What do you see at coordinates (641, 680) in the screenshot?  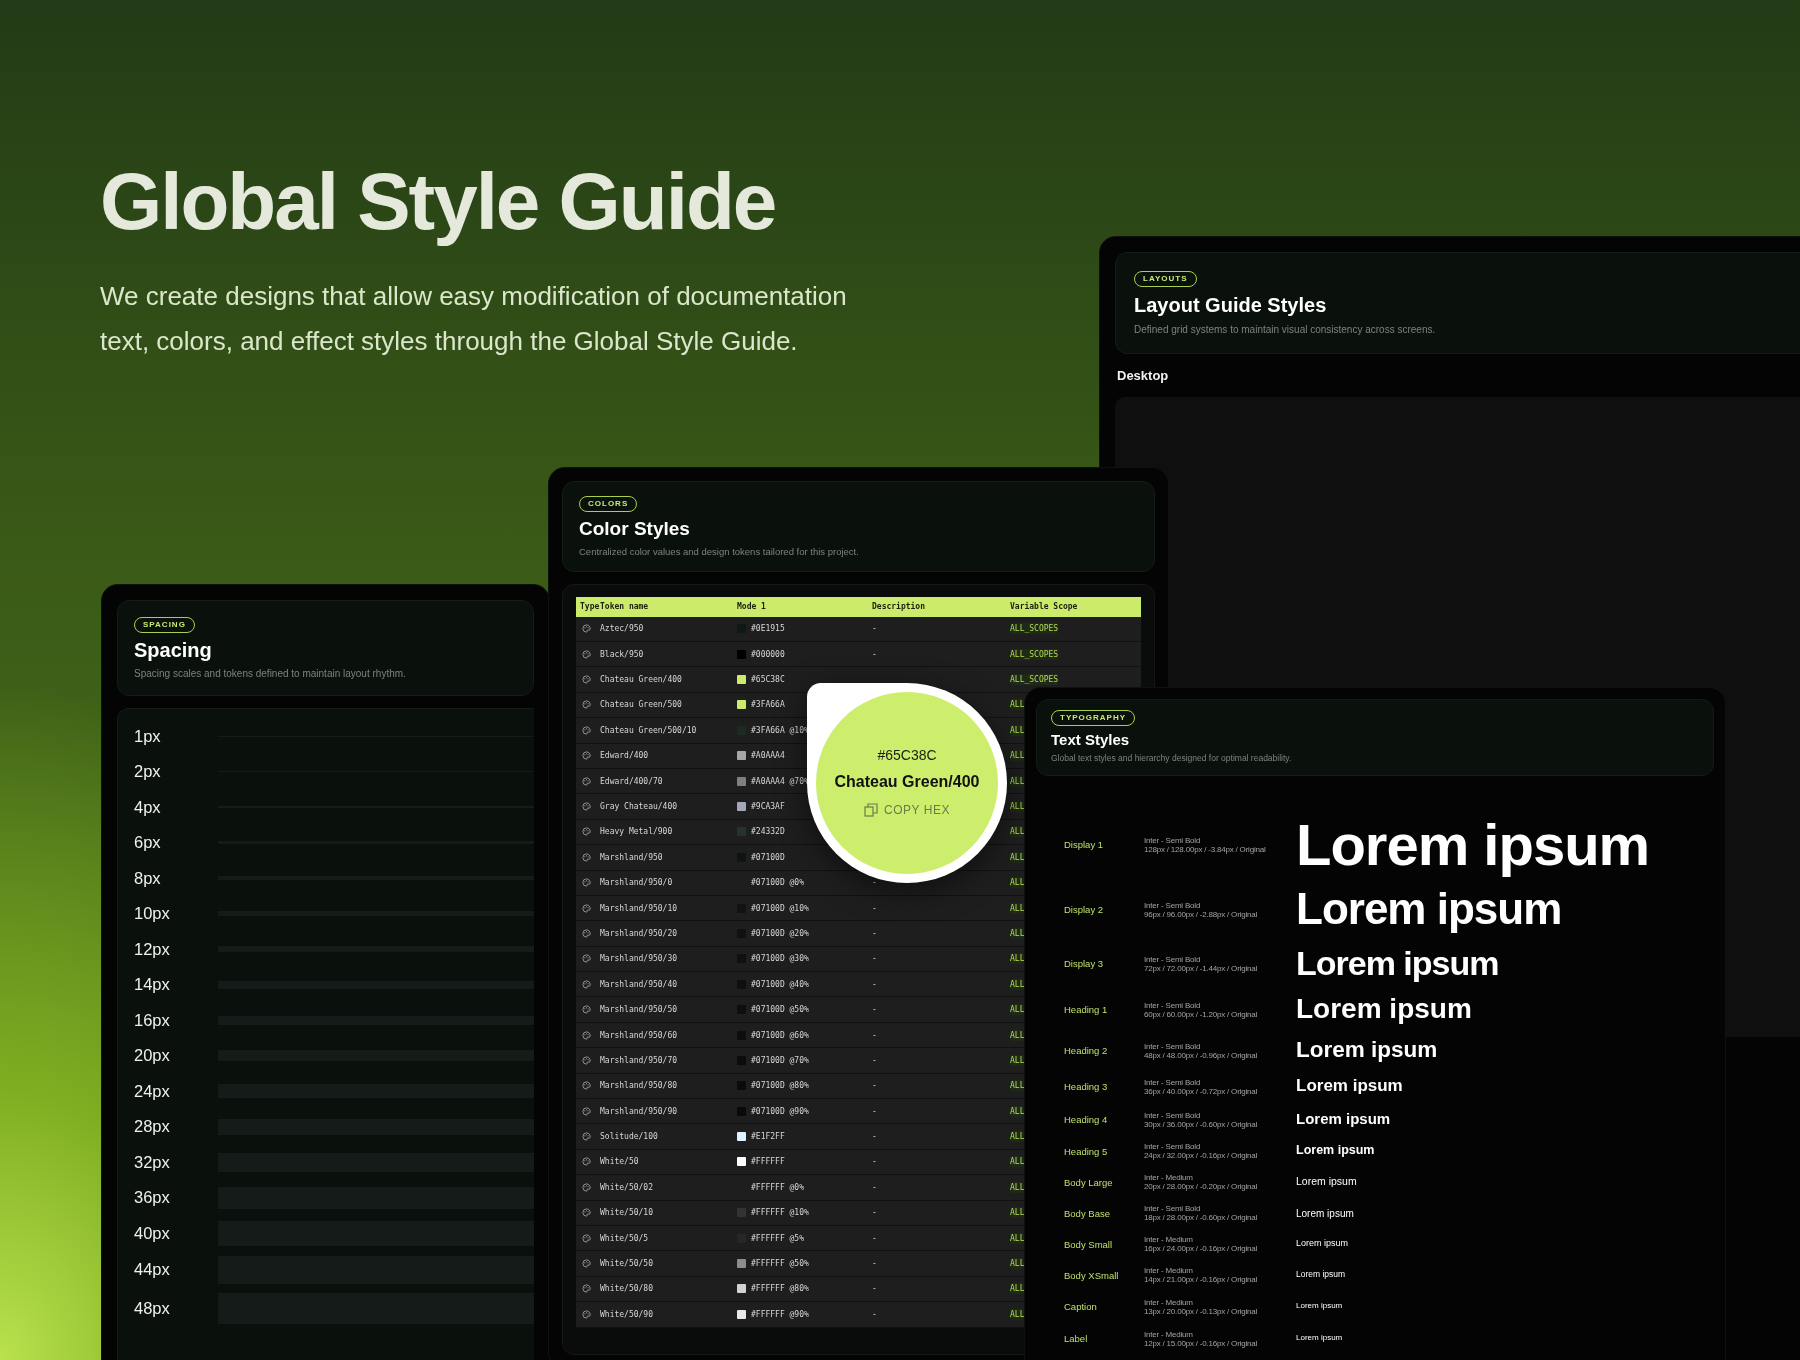 I see `token-name: Chateau Green/400` at bounding box center [641, 680].